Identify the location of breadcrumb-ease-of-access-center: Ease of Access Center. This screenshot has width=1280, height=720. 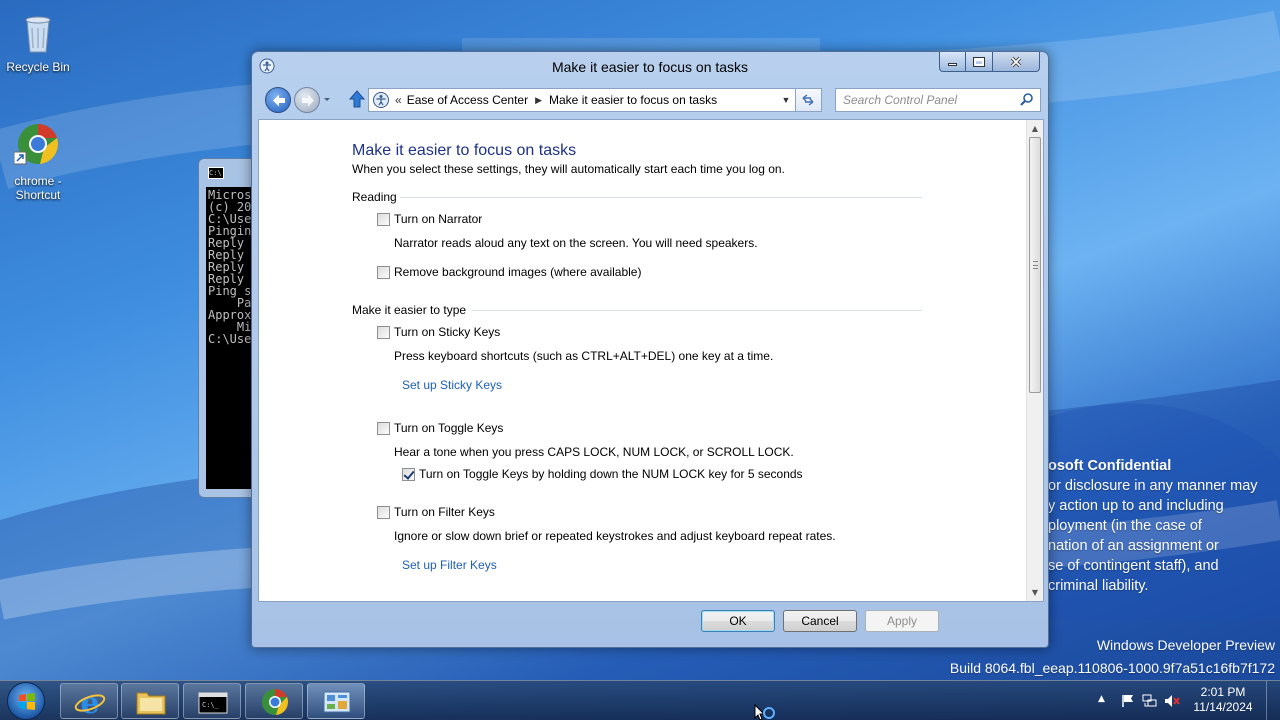
(467, 100).